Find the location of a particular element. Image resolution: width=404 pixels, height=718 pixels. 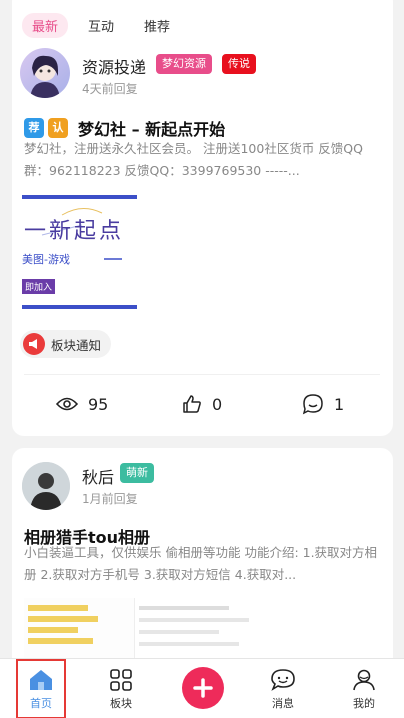

image-join: 即加入 is located at coordinates (39, 286).